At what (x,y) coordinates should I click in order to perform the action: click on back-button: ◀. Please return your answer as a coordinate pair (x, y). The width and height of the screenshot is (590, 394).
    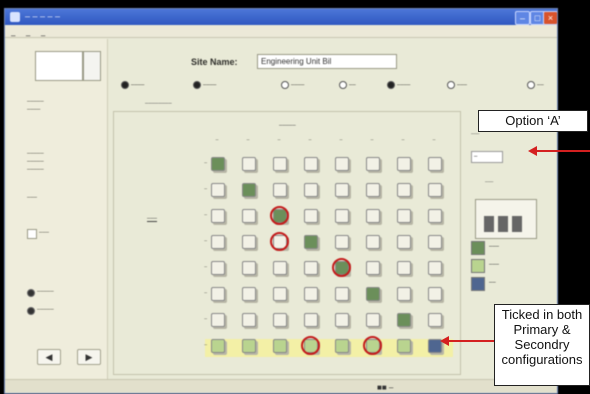
    Looking at the image, I should click on (49, 357).